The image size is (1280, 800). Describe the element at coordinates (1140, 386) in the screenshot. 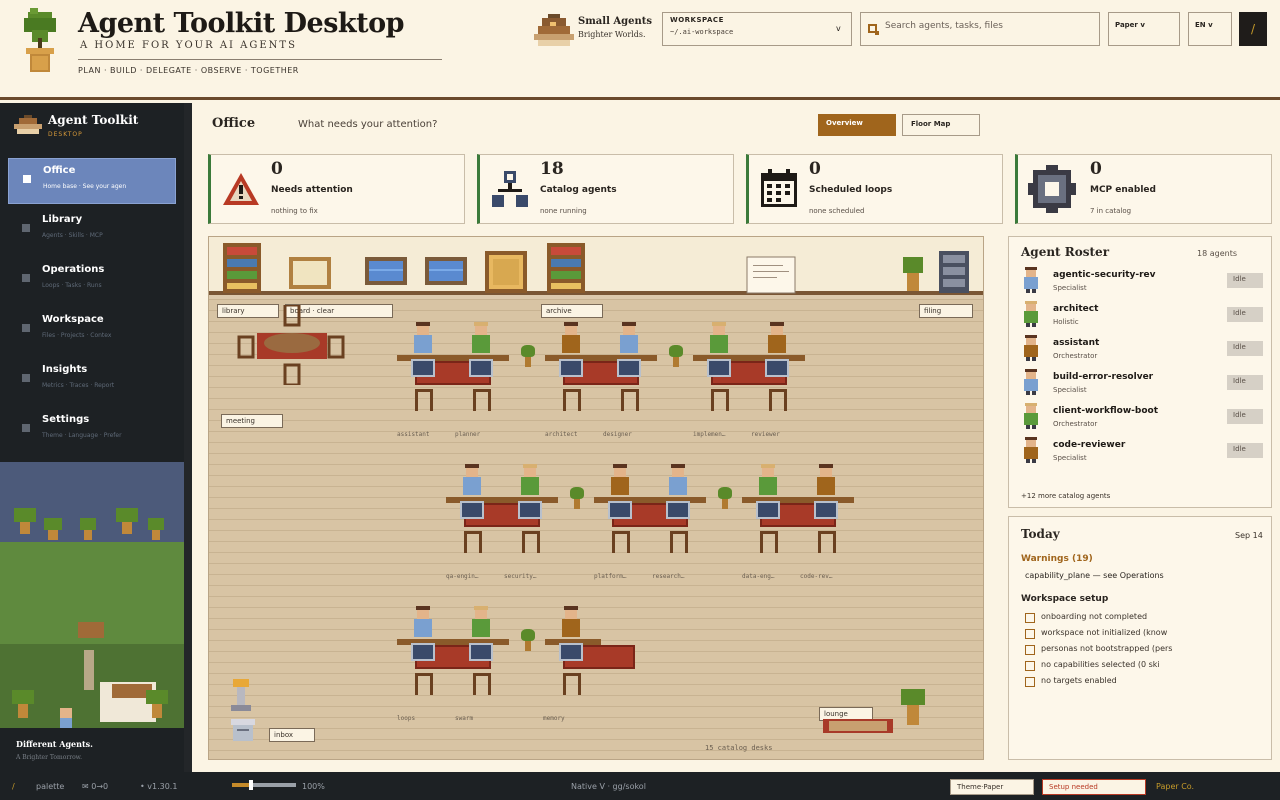

I see `roster-row: build-error-resolver Specialist Idle` at that location.